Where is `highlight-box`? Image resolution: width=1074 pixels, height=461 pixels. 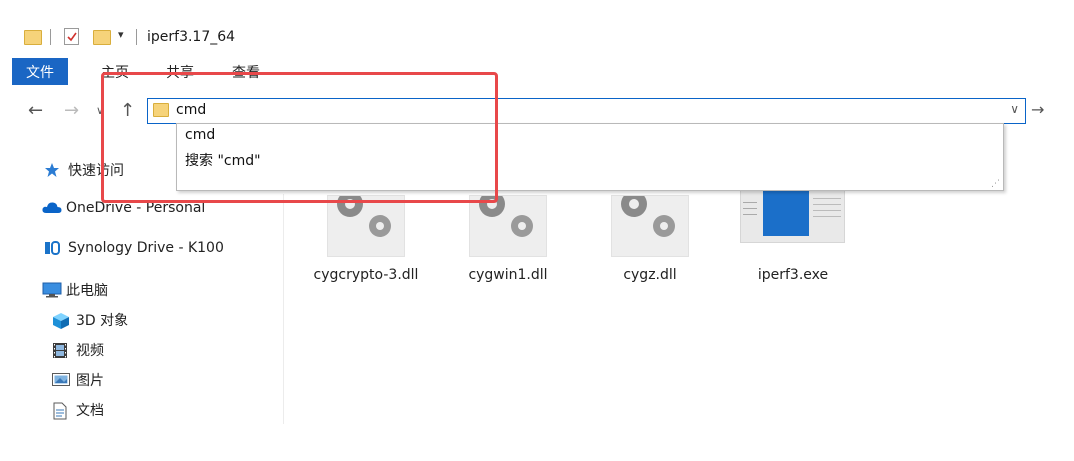
highlight-box is located at coordinates (299, 137).